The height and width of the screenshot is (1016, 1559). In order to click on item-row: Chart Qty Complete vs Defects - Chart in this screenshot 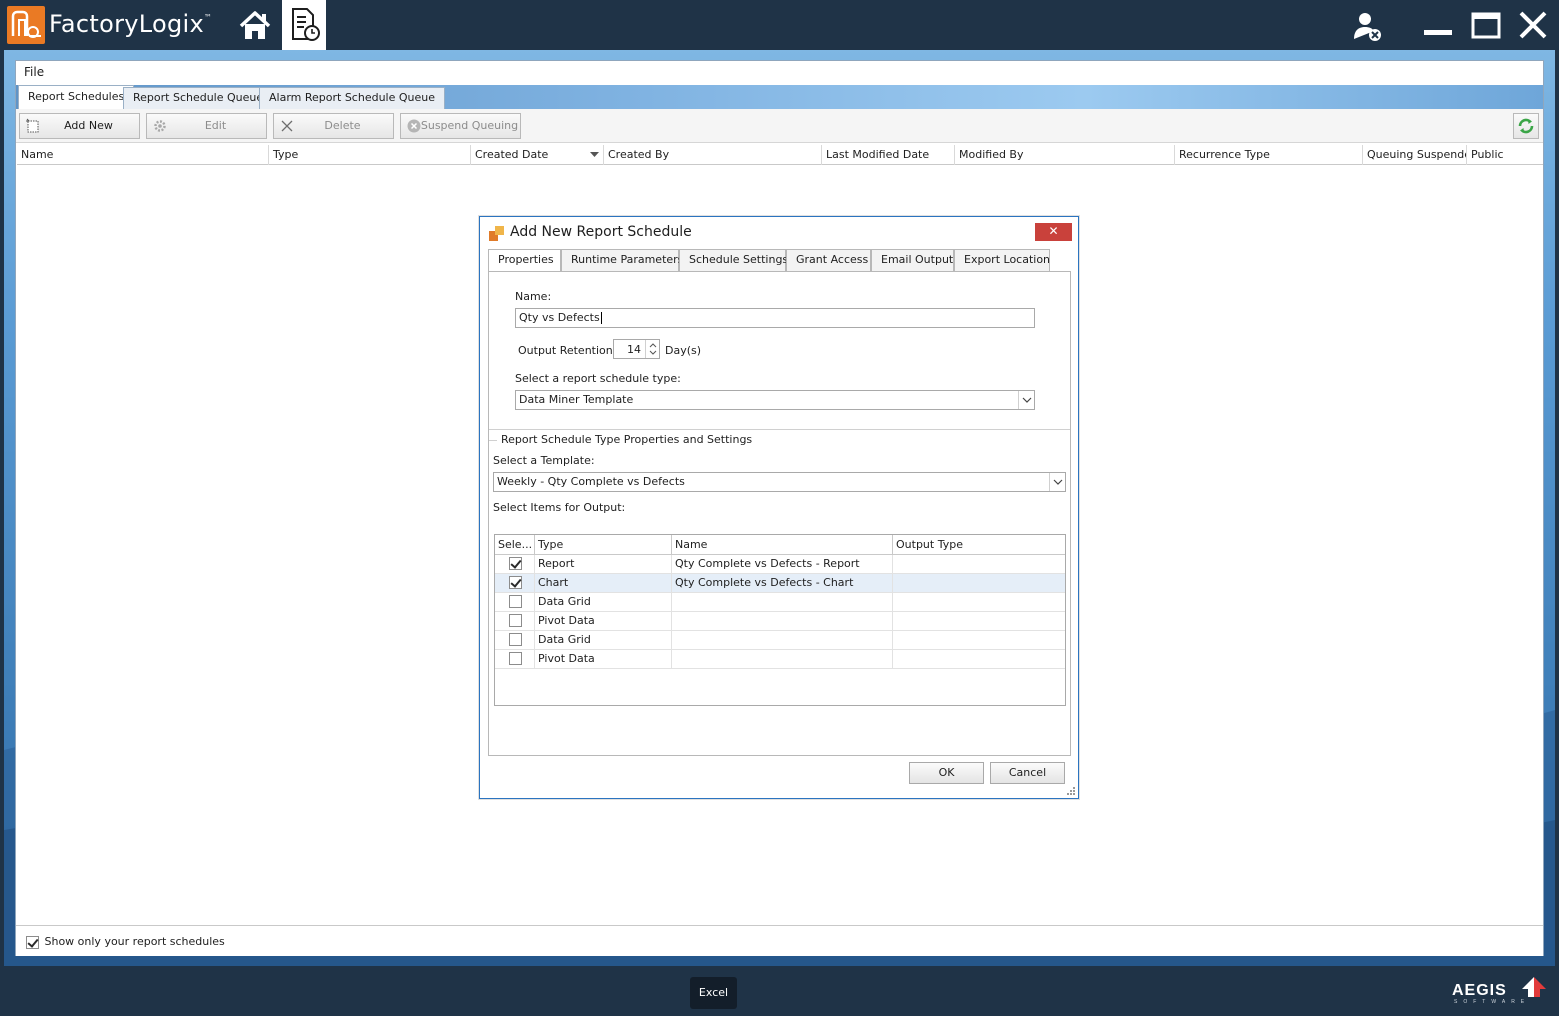, I will do `click(780, 583)`.